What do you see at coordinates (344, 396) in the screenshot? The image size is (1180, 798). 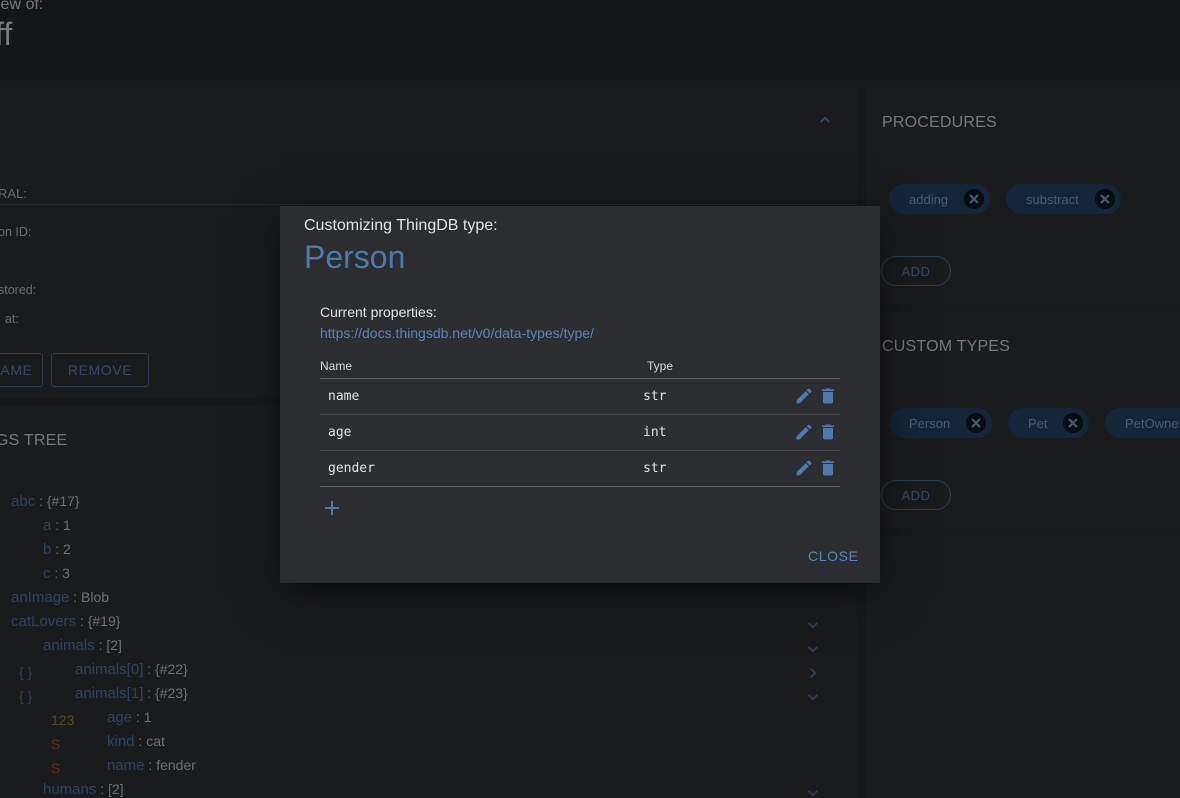 I see `property-name: name` at bounding box center [344, 396].